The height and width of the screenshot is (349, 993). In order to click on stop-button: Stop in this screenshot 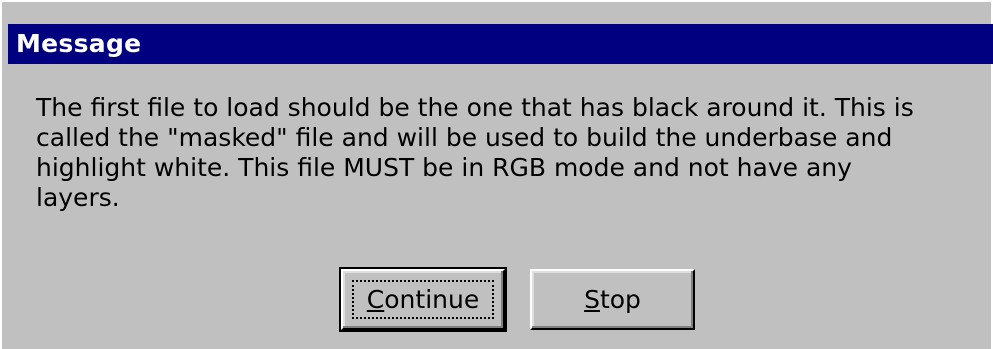, I will do `click(612, 299)`.